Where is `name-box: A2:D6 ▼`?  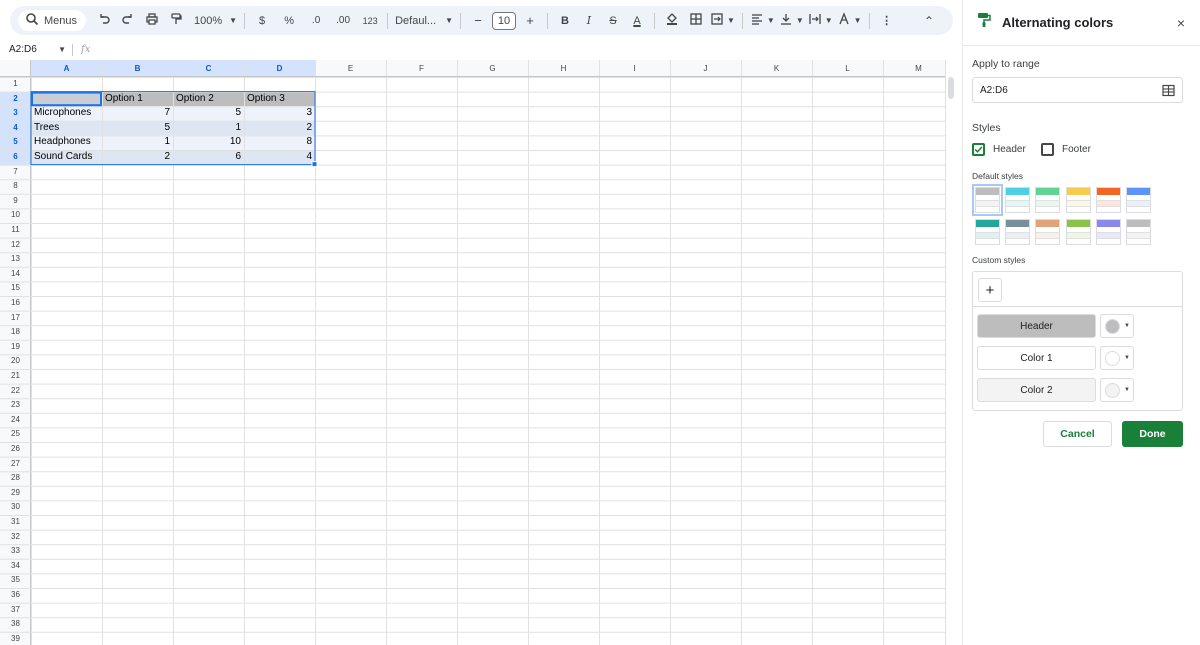
name-box: A2:D6 ▼ is located at coordinates (36, 49).